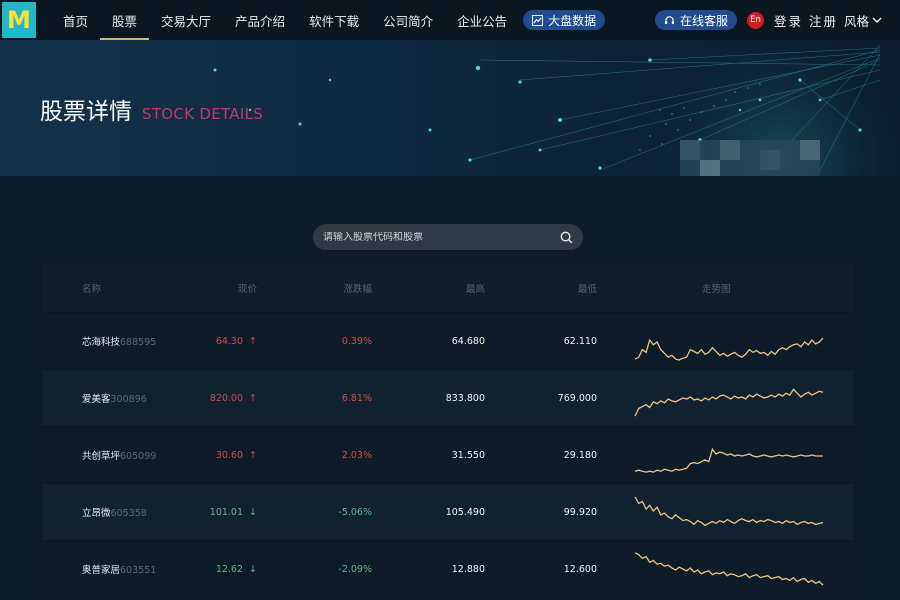 The width and height of the screenshot is (900, 600). What do you see at coordinates (669, 19) in the screenshot?
I see `headset-icon` at bounding box center [669, 19].